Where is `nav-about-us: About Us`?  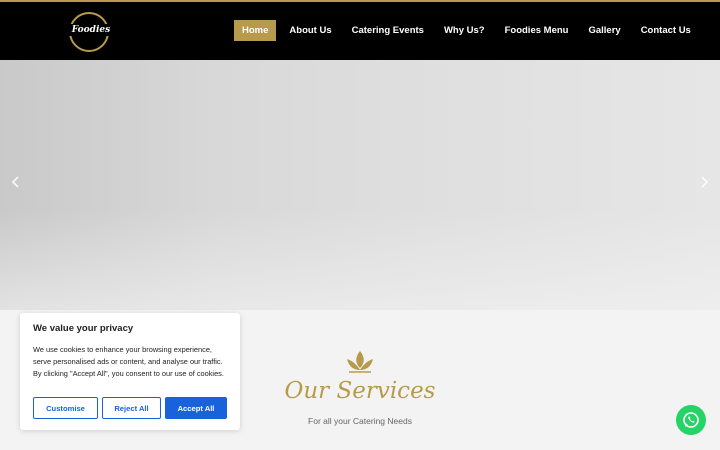 nav-about-us: About Us is located at coordinates (310, 30).